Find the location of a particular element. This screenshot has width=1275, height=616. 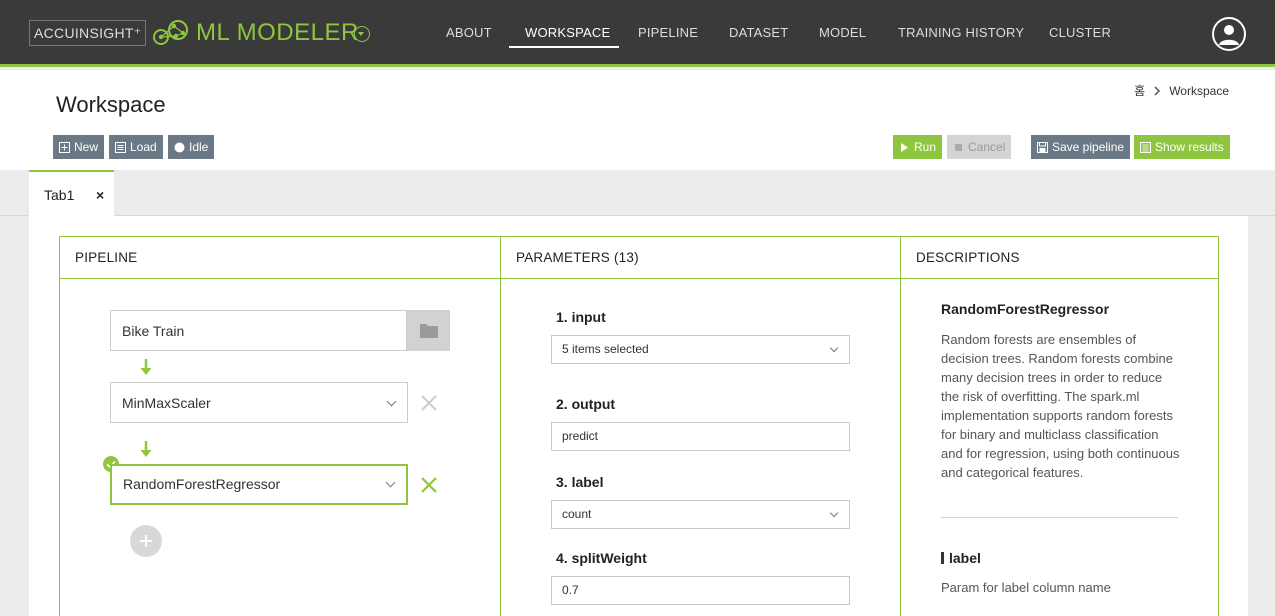

cancel-button-label: Cancel is located at coordinates (987, 147).